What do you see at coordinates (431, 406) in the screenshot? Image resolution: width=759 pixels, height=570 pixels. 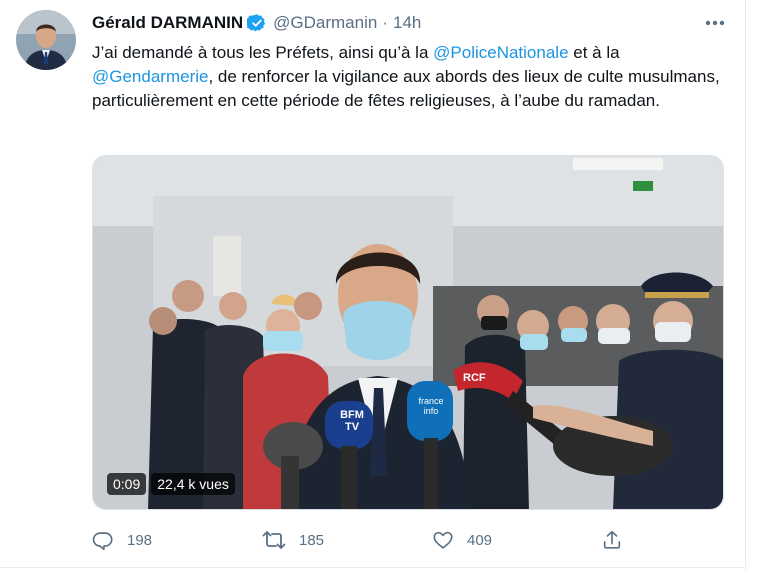 I see `mic-label-franceinfo: france info` at bounding box center [431, 406].